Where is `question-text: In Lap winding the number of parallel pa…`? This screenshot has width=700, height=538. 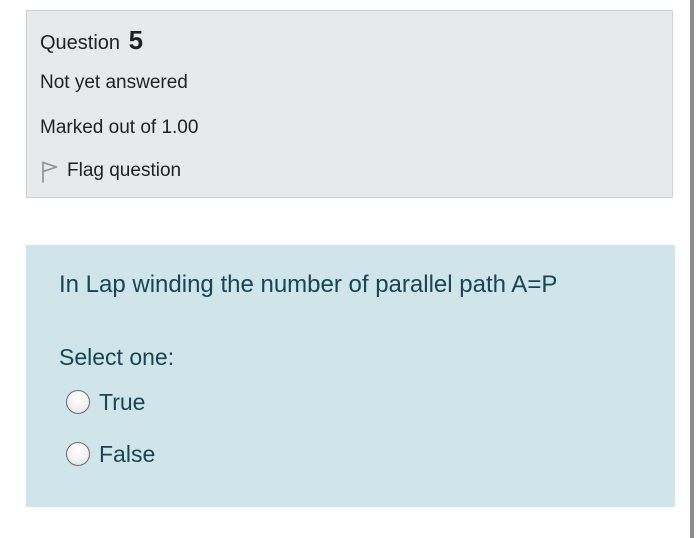
question-text: In Lap winding the number of parallel pa… is located at coordinates (308, 284).